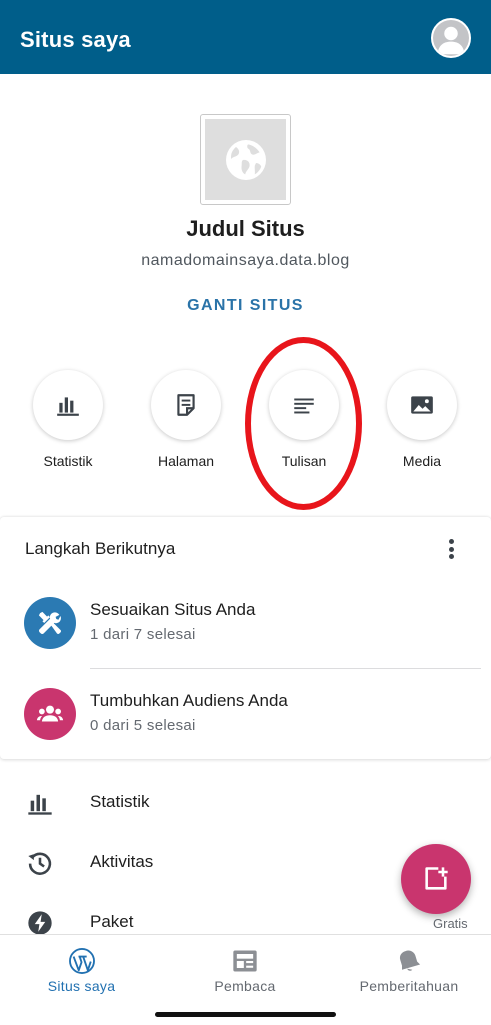 The width and height of the screenshot is (491, 1025). I want to click on nav-label: Pembaca, so click(245, 986).